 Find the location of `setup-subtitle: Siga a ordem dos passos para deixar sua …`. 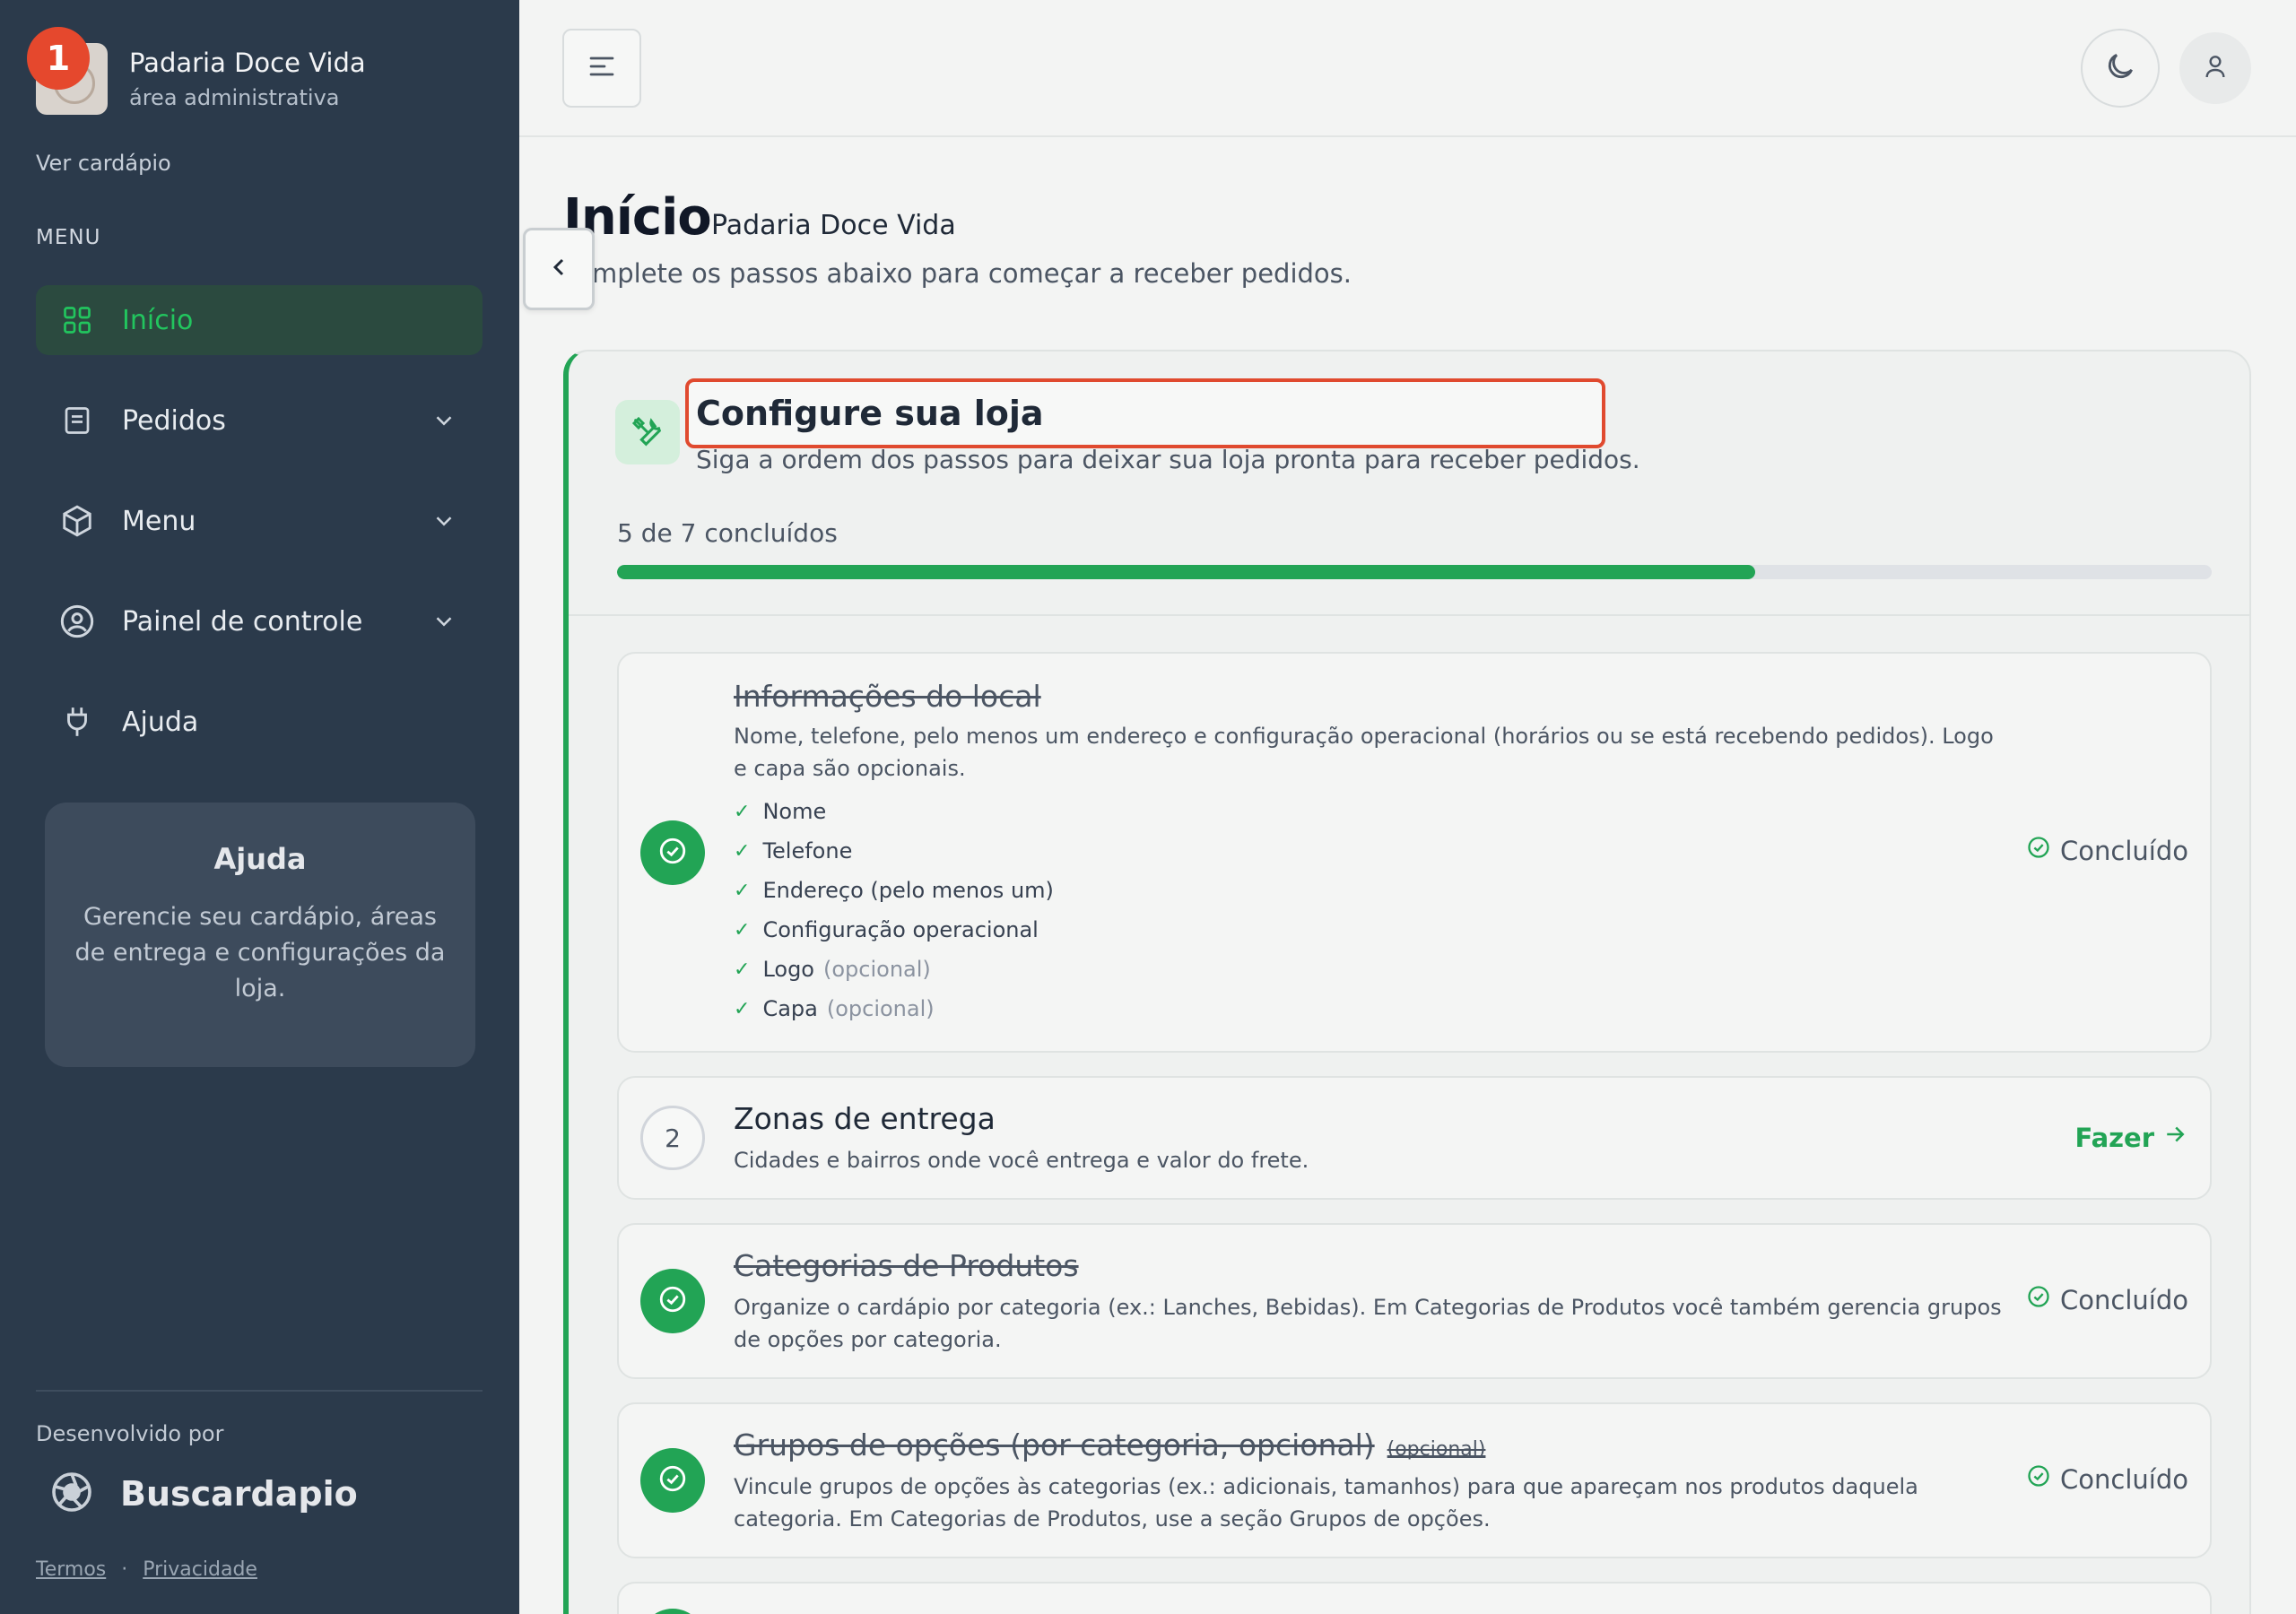

setup-subtitle: Siga a ordem dos passos para deixar sua … is located at coordinates (1168, 459).